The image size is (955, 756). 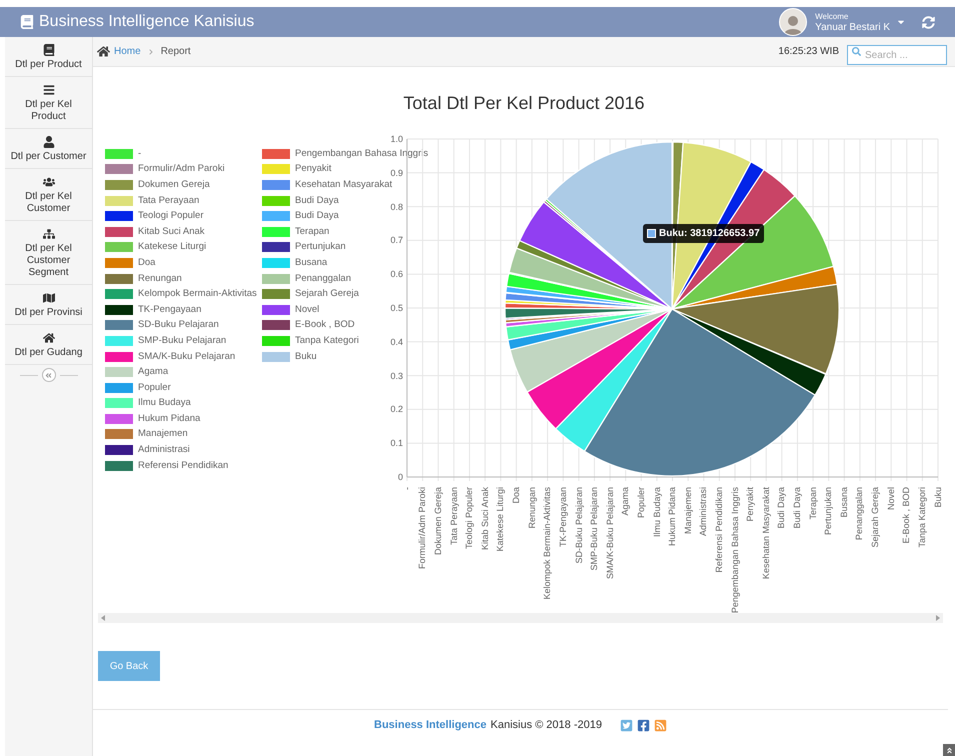 I want to click on scroll-right-icon, so click(x=938, y=618).